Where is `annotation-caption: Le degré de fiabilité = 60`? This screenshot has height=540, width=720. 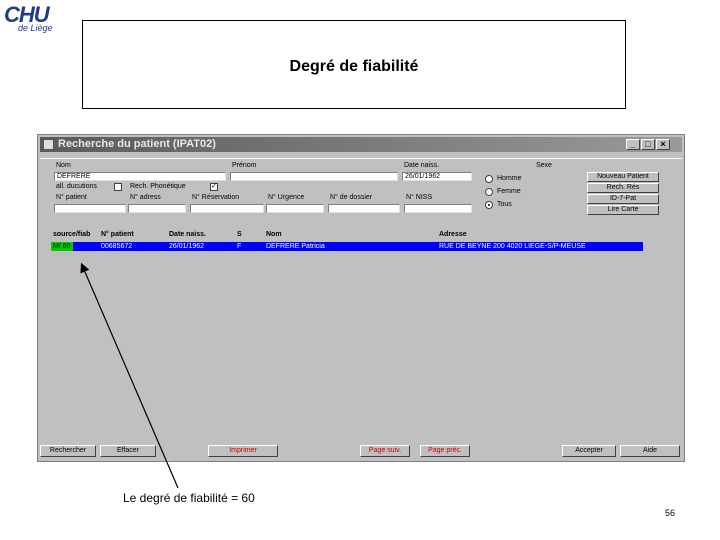 annotation-caption: Le degré de fiabilité = 60 is located at coordinates (189, 498).